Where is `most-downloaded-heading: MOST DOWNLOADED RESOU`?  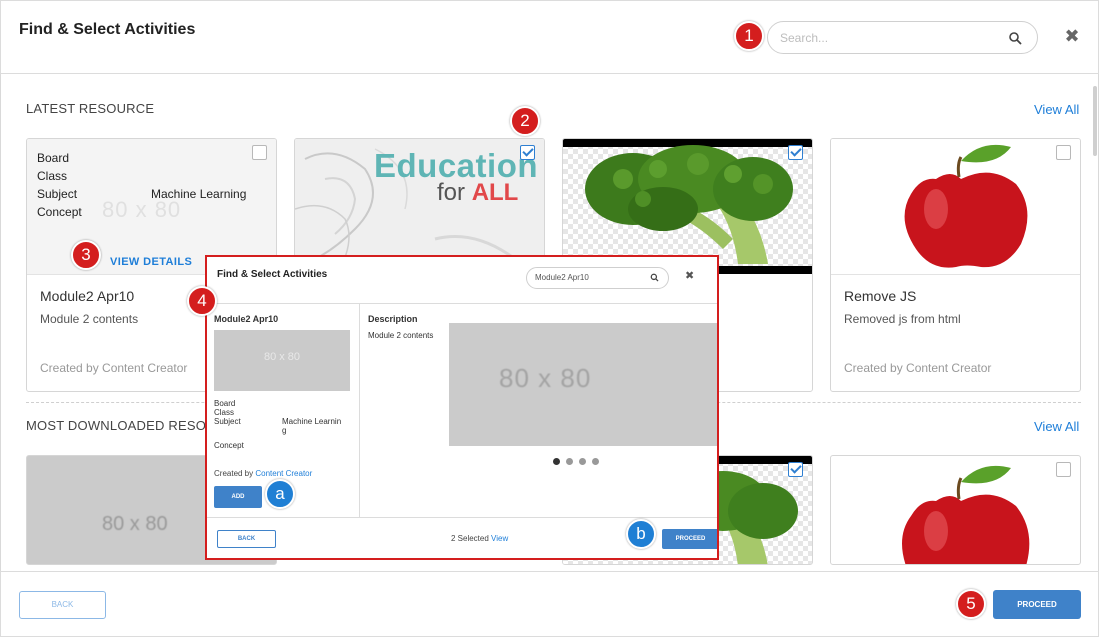
most-downloaded-heading: MOST DOWNLOADED RESOU is located at coordinates (121, 425).